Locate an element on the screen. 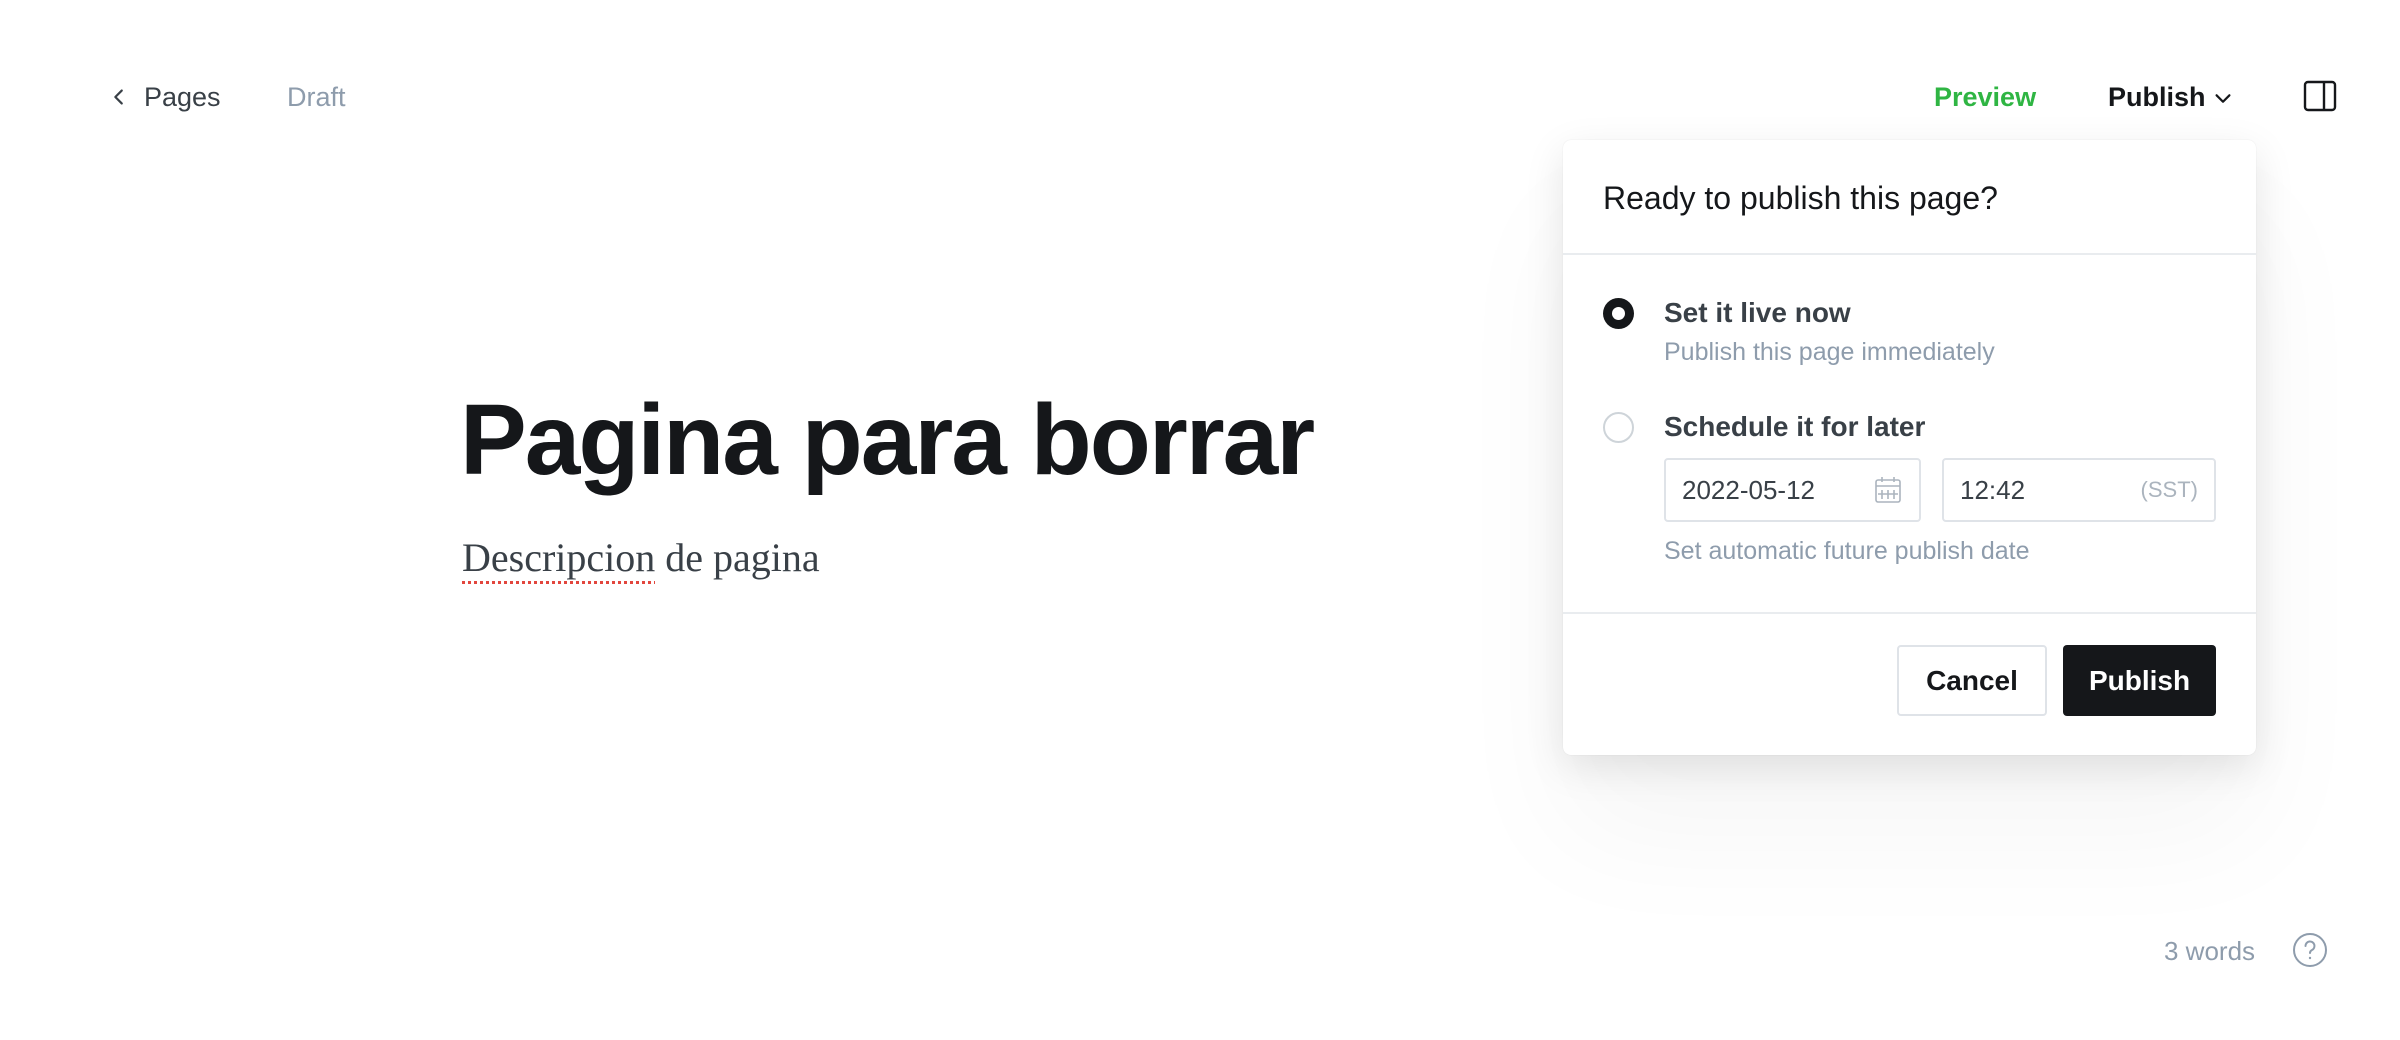 This screenshot has height=1040, width=2400. help-circle-icon is located at coordinates (2310, 950).